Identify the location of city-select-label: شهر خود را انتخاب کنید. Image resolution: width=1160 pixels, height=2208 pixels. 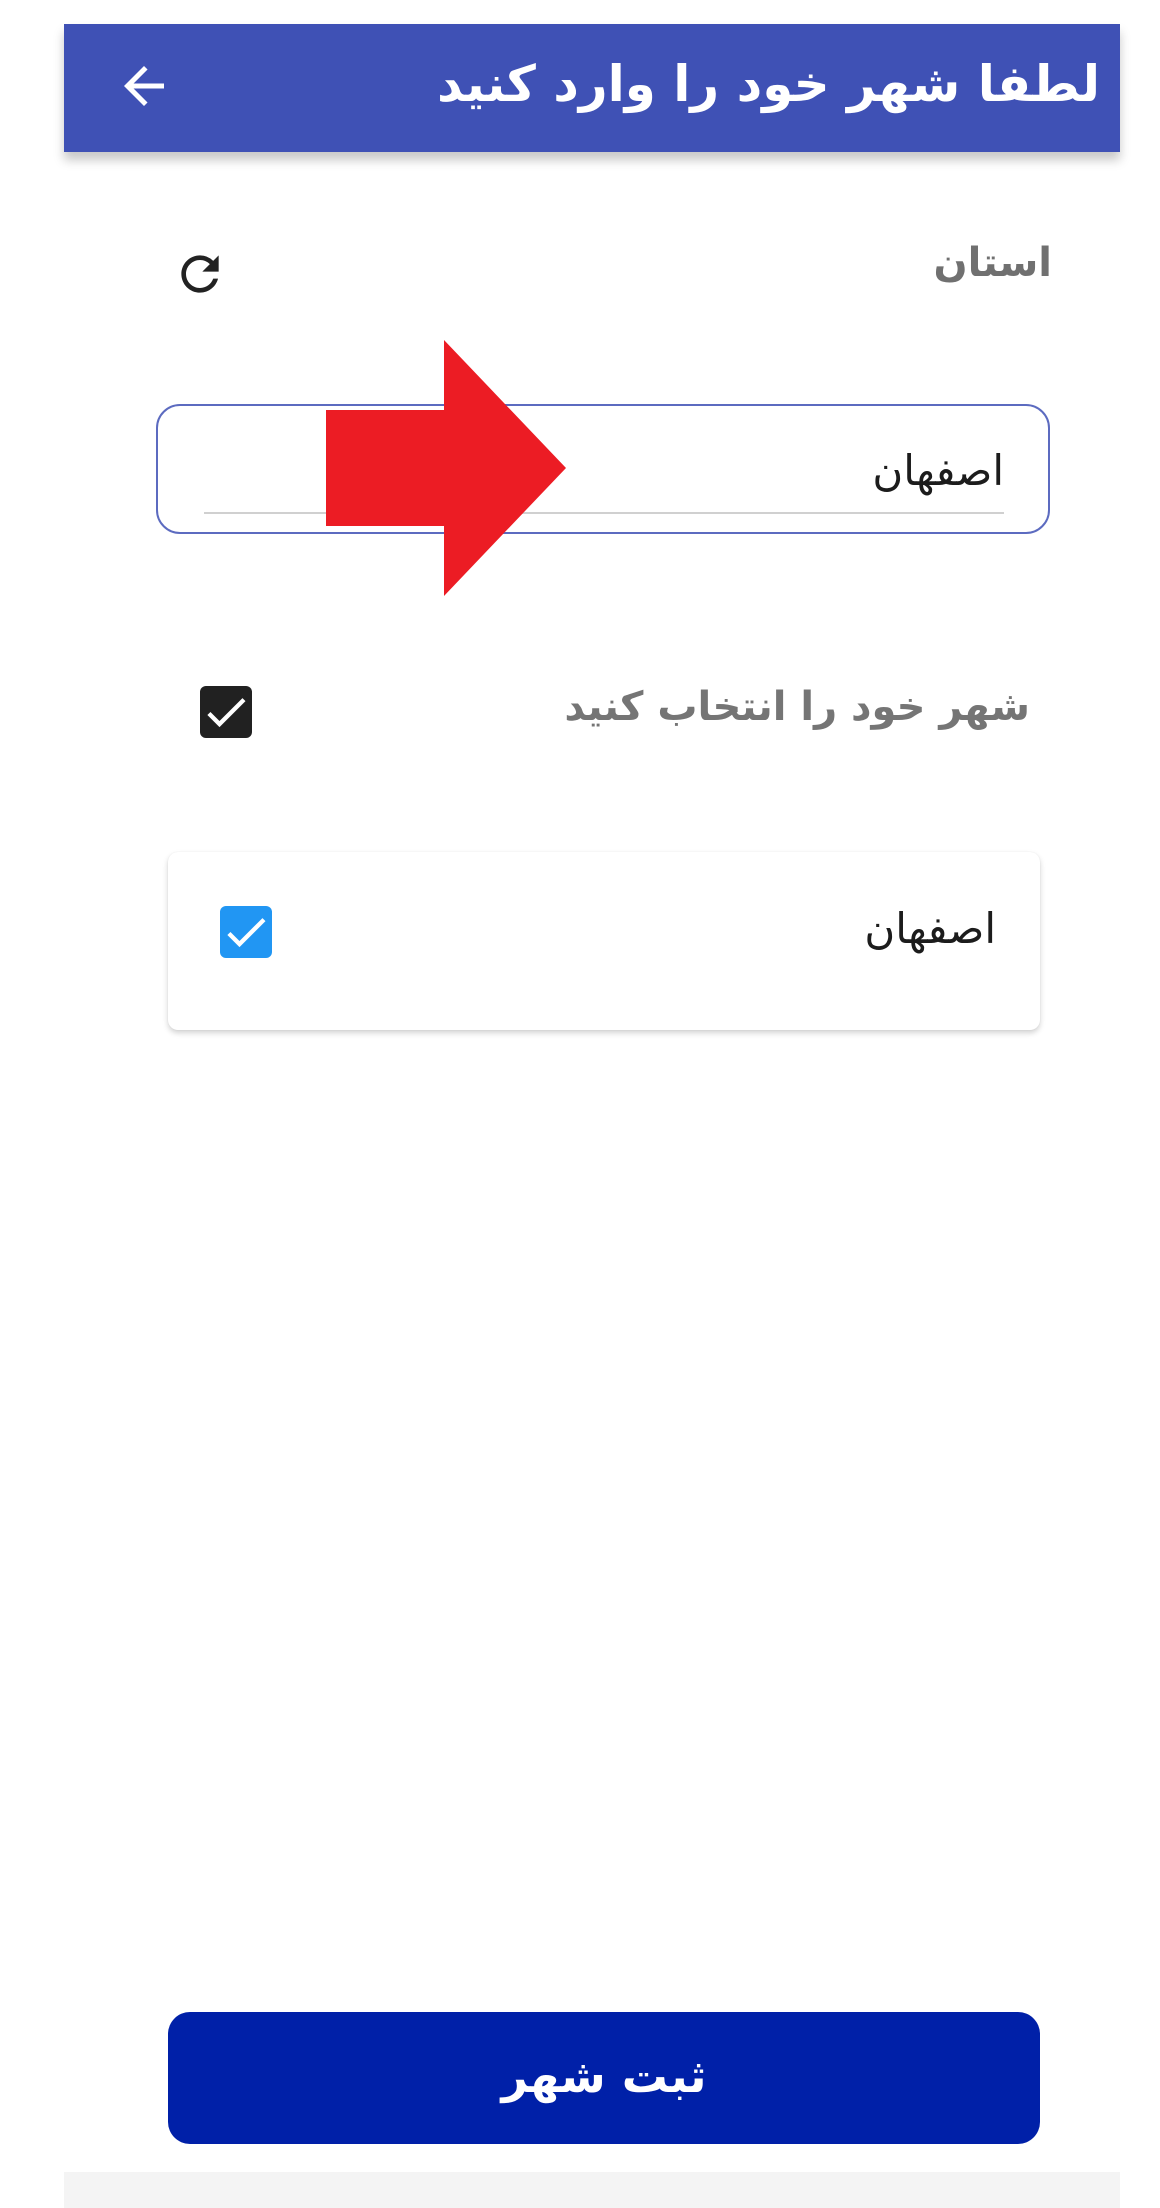
(797, 707).